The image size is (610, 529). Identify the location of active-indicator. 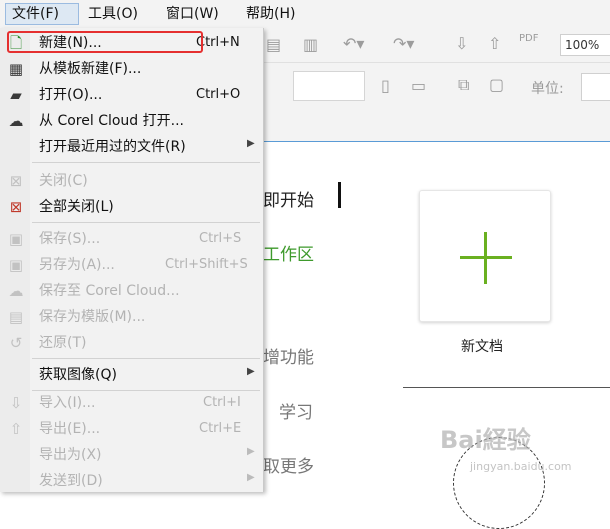
(339, 195).